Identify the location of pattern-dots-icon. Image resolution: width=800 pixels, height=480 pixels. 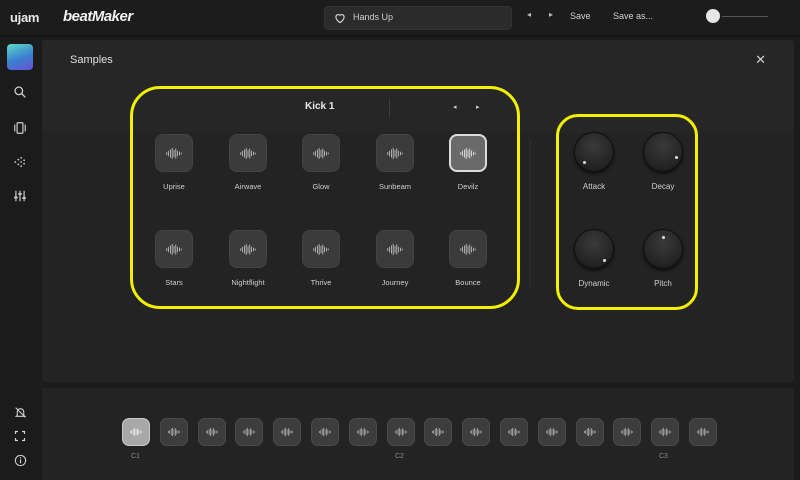
(20, 162).